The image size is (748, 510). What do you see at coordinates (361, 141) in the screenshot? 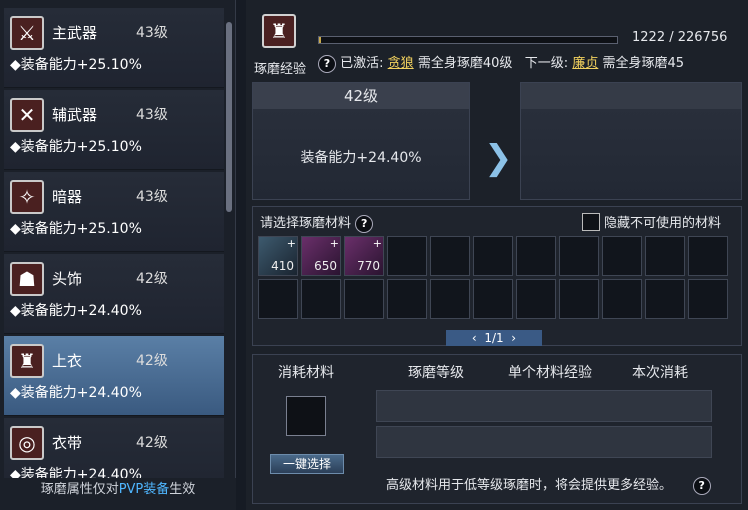
I see `current-level-box: 42级 装备能力+24.40%` at bounding box center [361, 141].